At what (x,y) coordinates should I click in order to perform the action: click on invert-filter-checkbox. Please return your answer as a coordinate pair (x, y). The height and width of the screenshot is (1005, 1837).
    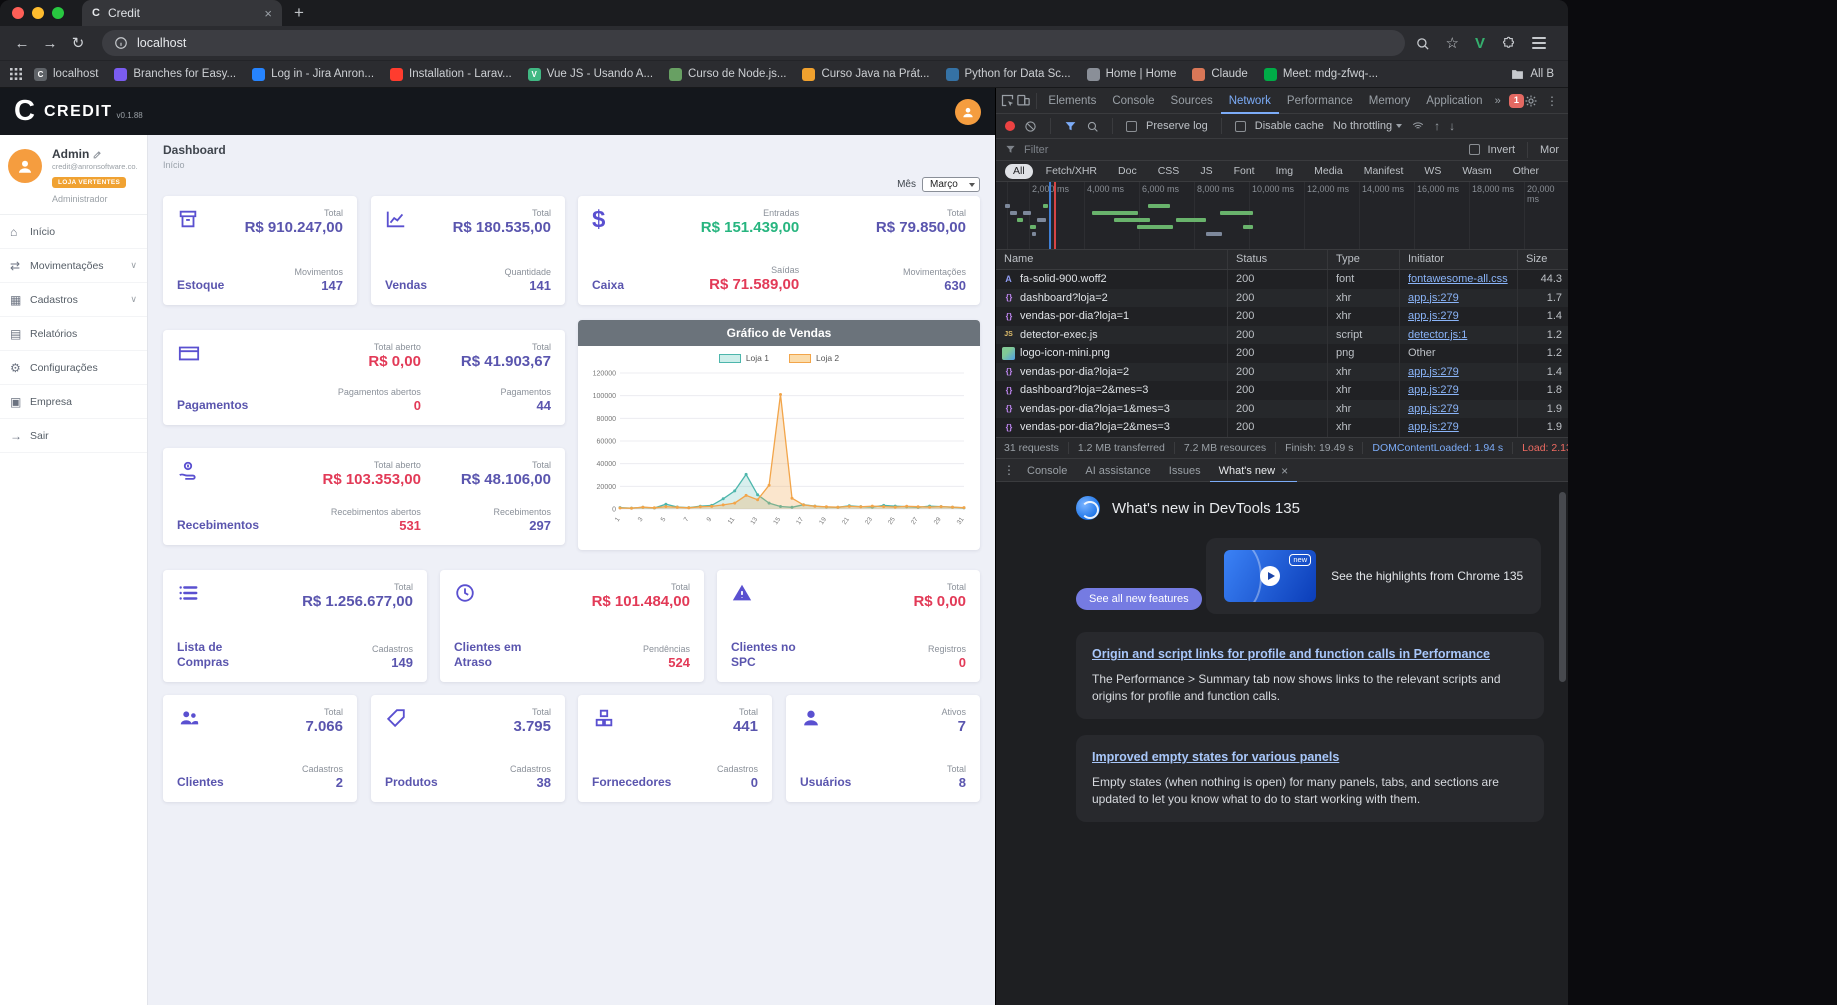
    Looking at the image, I should click on (1474, 149).